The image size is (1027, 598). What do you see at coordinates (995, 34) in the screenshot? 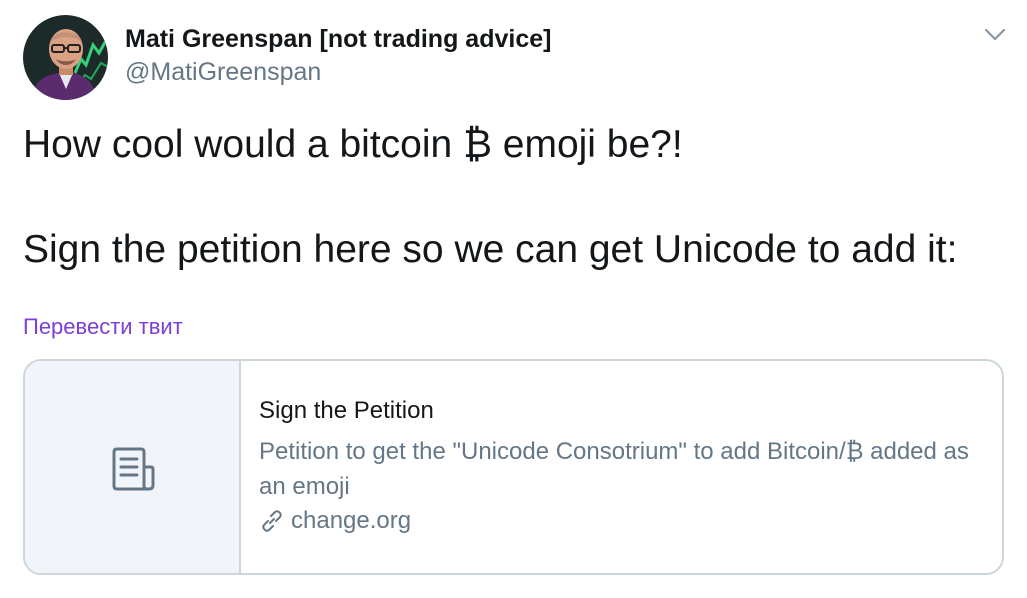
I see `chevron-down-icon` at bounding box center [995, 34].